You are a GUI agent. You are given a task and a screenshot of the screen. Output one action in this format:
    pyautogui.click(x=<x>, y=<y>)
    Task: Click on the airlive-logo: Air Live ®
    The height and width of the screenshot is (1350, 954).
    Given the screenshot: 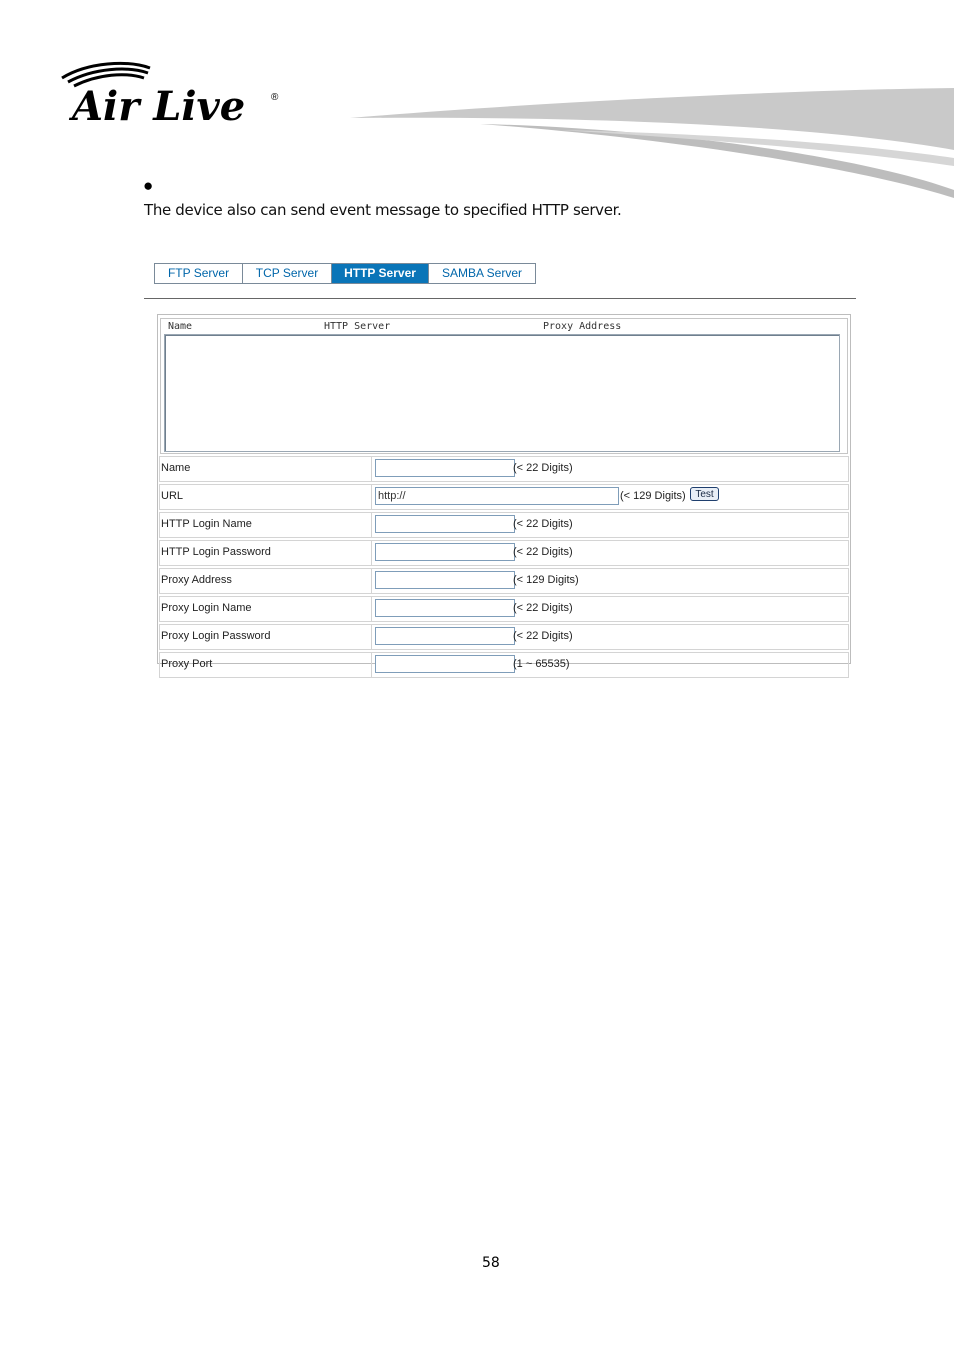 What is the action you would take?
    pyautogui.click(x=170, y=93)
    